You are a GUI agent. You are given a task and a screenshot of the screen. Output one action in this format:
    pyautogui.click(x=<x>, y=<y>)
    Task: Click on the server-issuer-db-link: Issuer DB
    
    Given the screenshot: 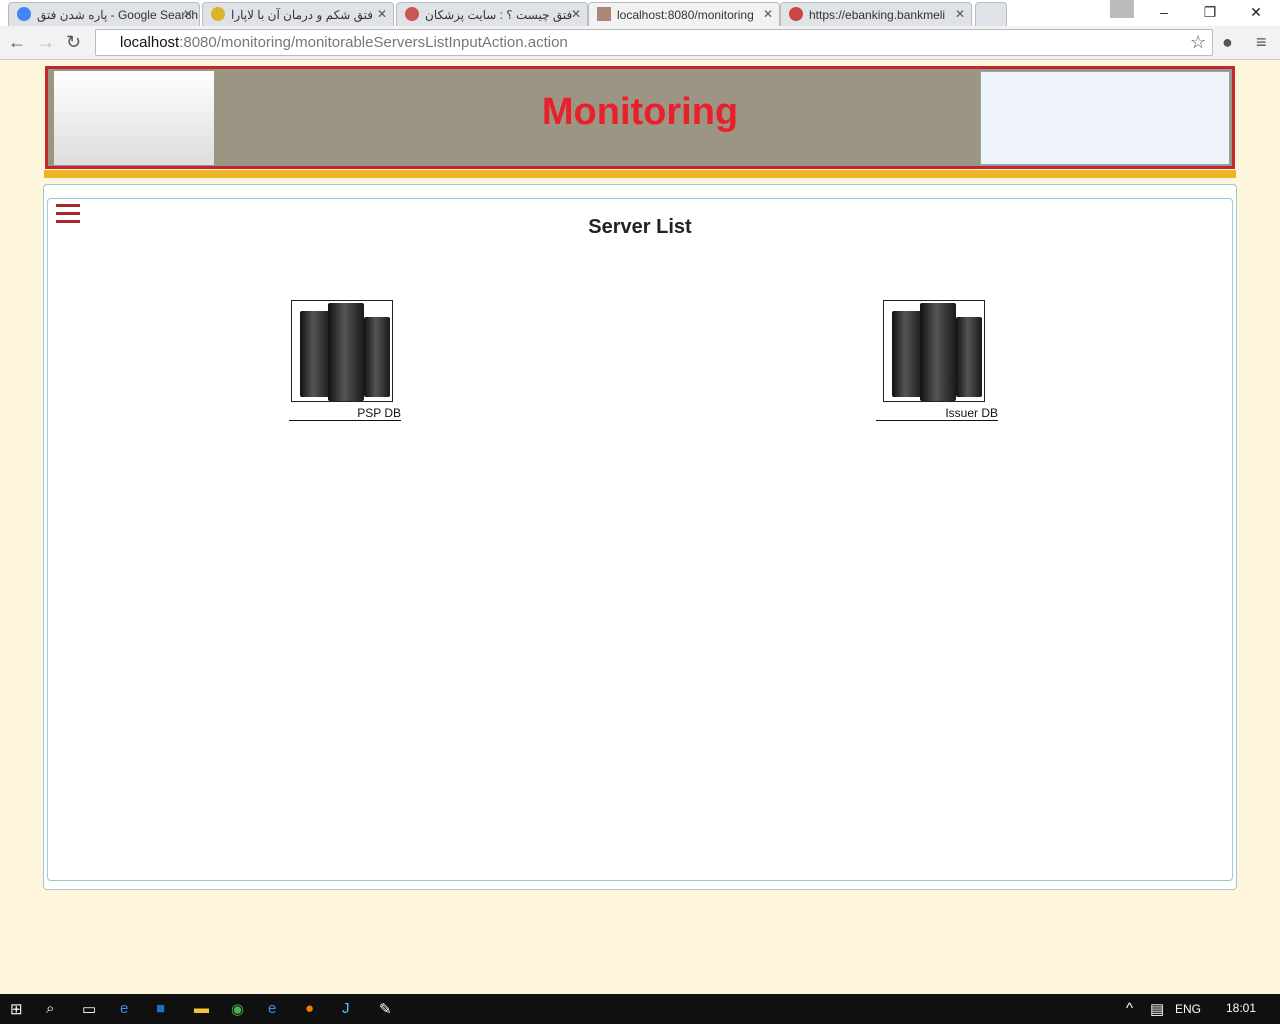 What is the action you would take?
    pyautogui.click(x=937, y=413)
    